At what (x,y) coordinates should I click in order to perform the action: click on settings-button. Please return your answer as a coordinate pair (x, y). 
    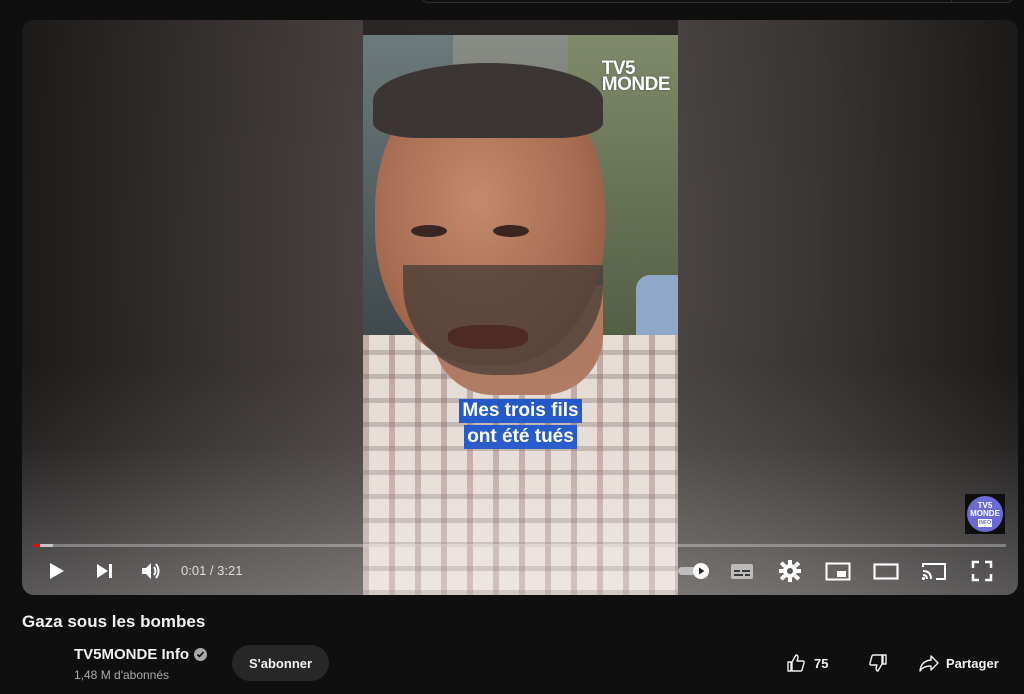
    Looking at the image, I should click on (790, 571).